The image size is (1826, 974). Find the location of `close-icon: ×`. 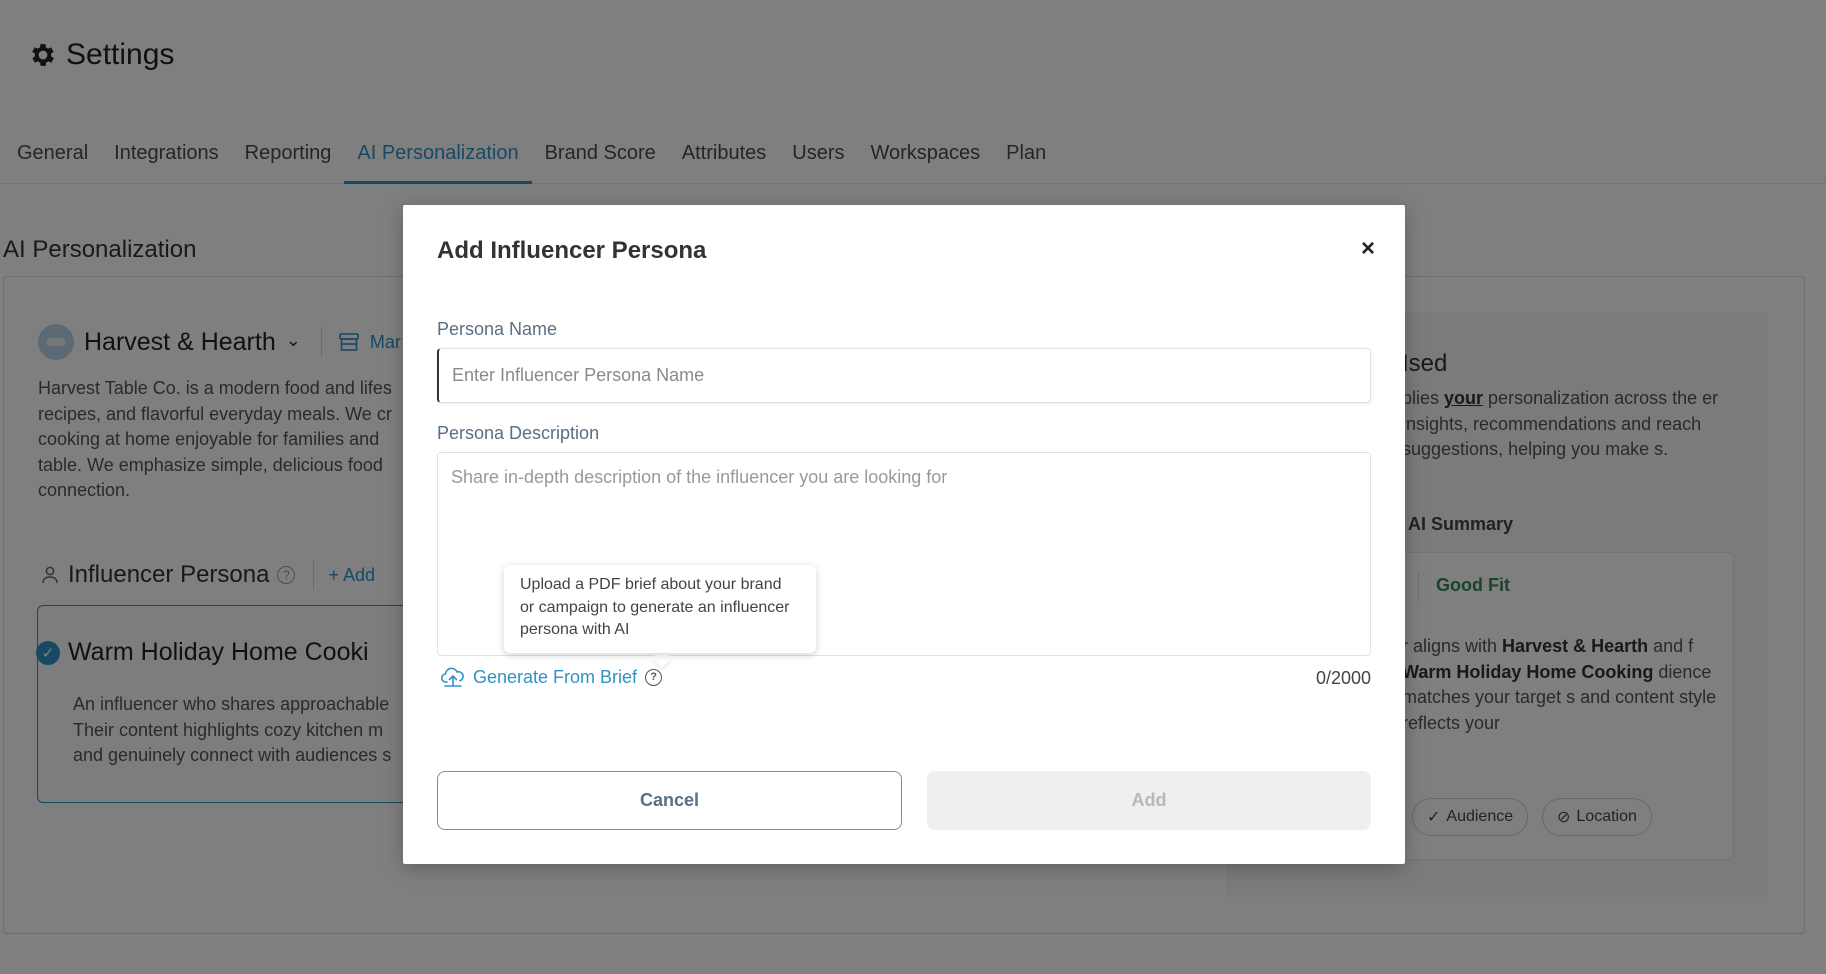

close-icon: × is located at coordinates (1368, 249).